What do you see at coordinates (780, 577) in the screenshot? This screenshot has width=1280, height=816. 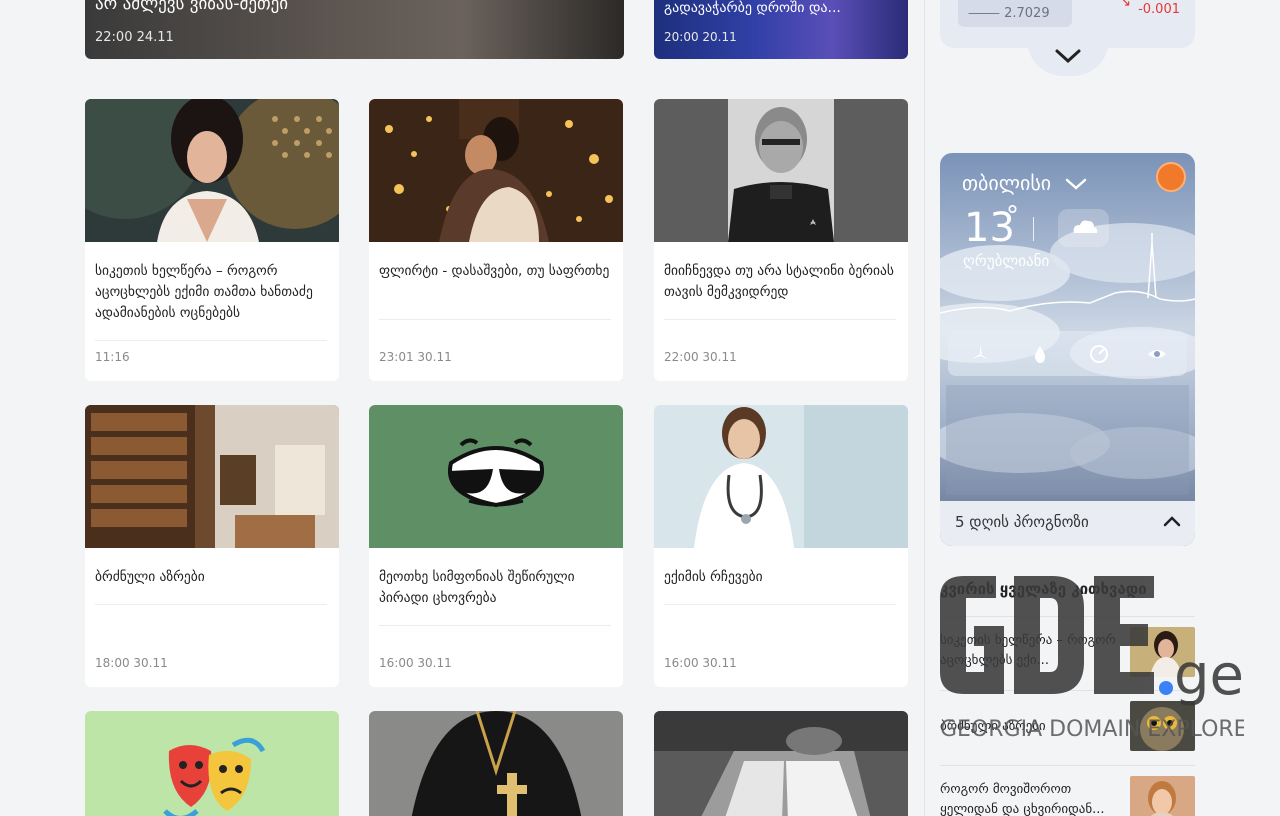 I see `article-title: ექიმის რჩევები` at bounding box center [780, 577].